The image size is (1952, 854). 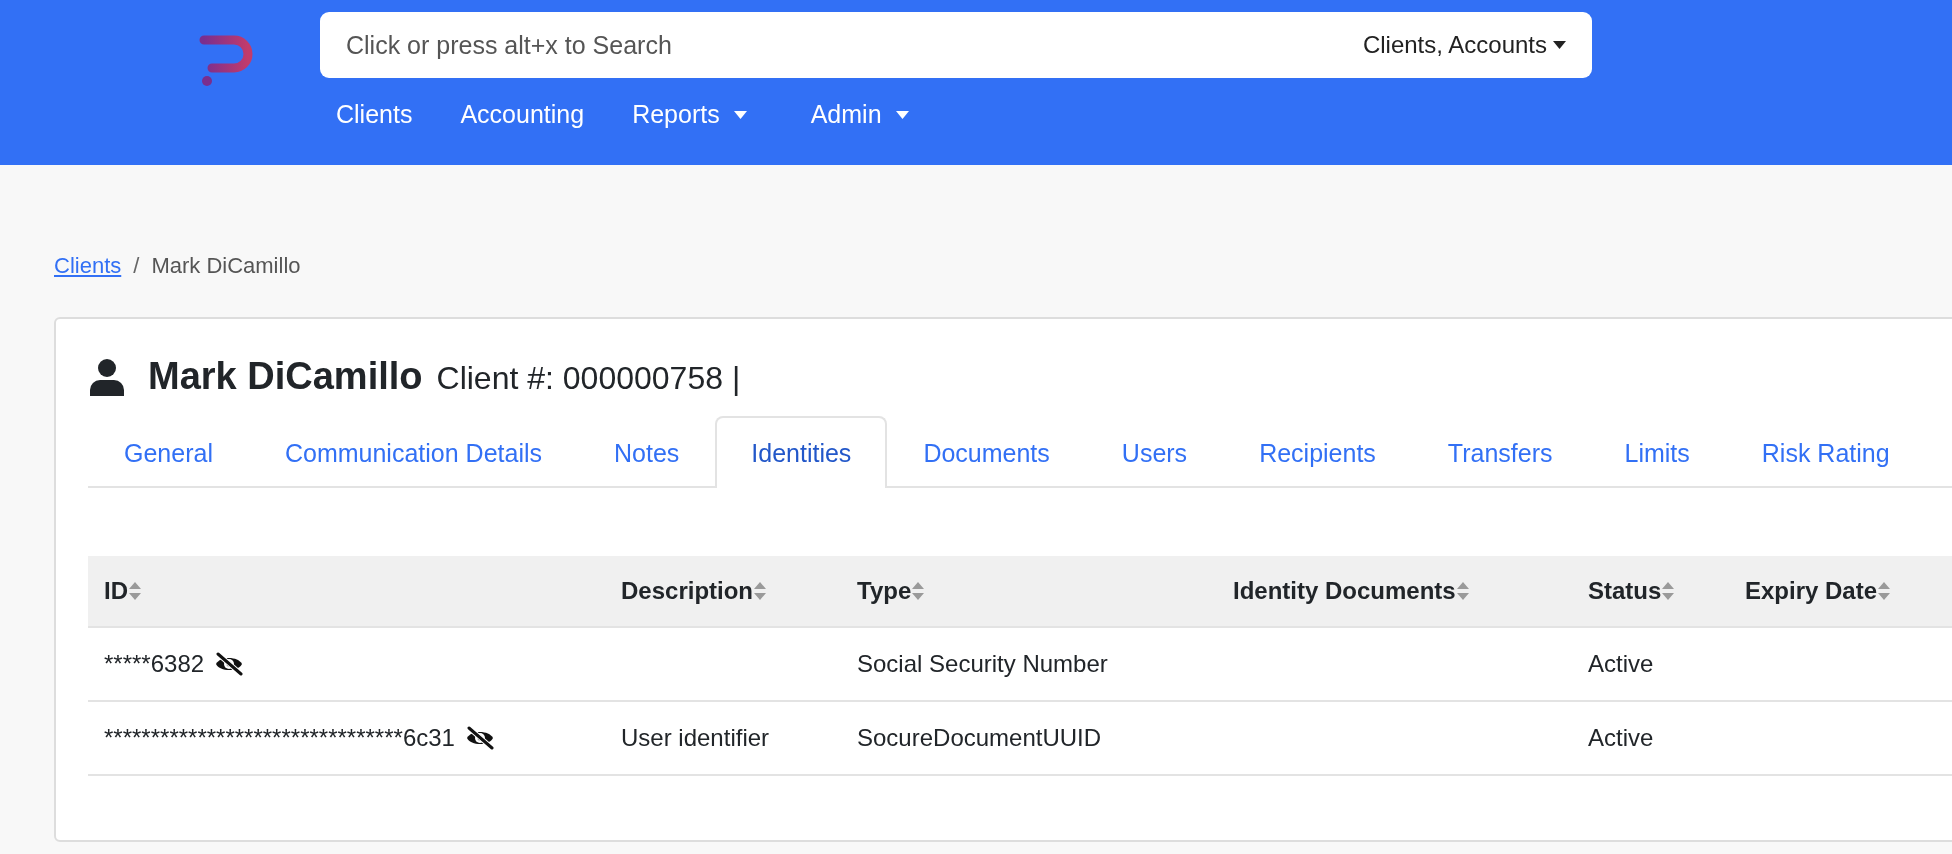 I want to click on tab: Risk Rating, so click(x=1825, y=452).